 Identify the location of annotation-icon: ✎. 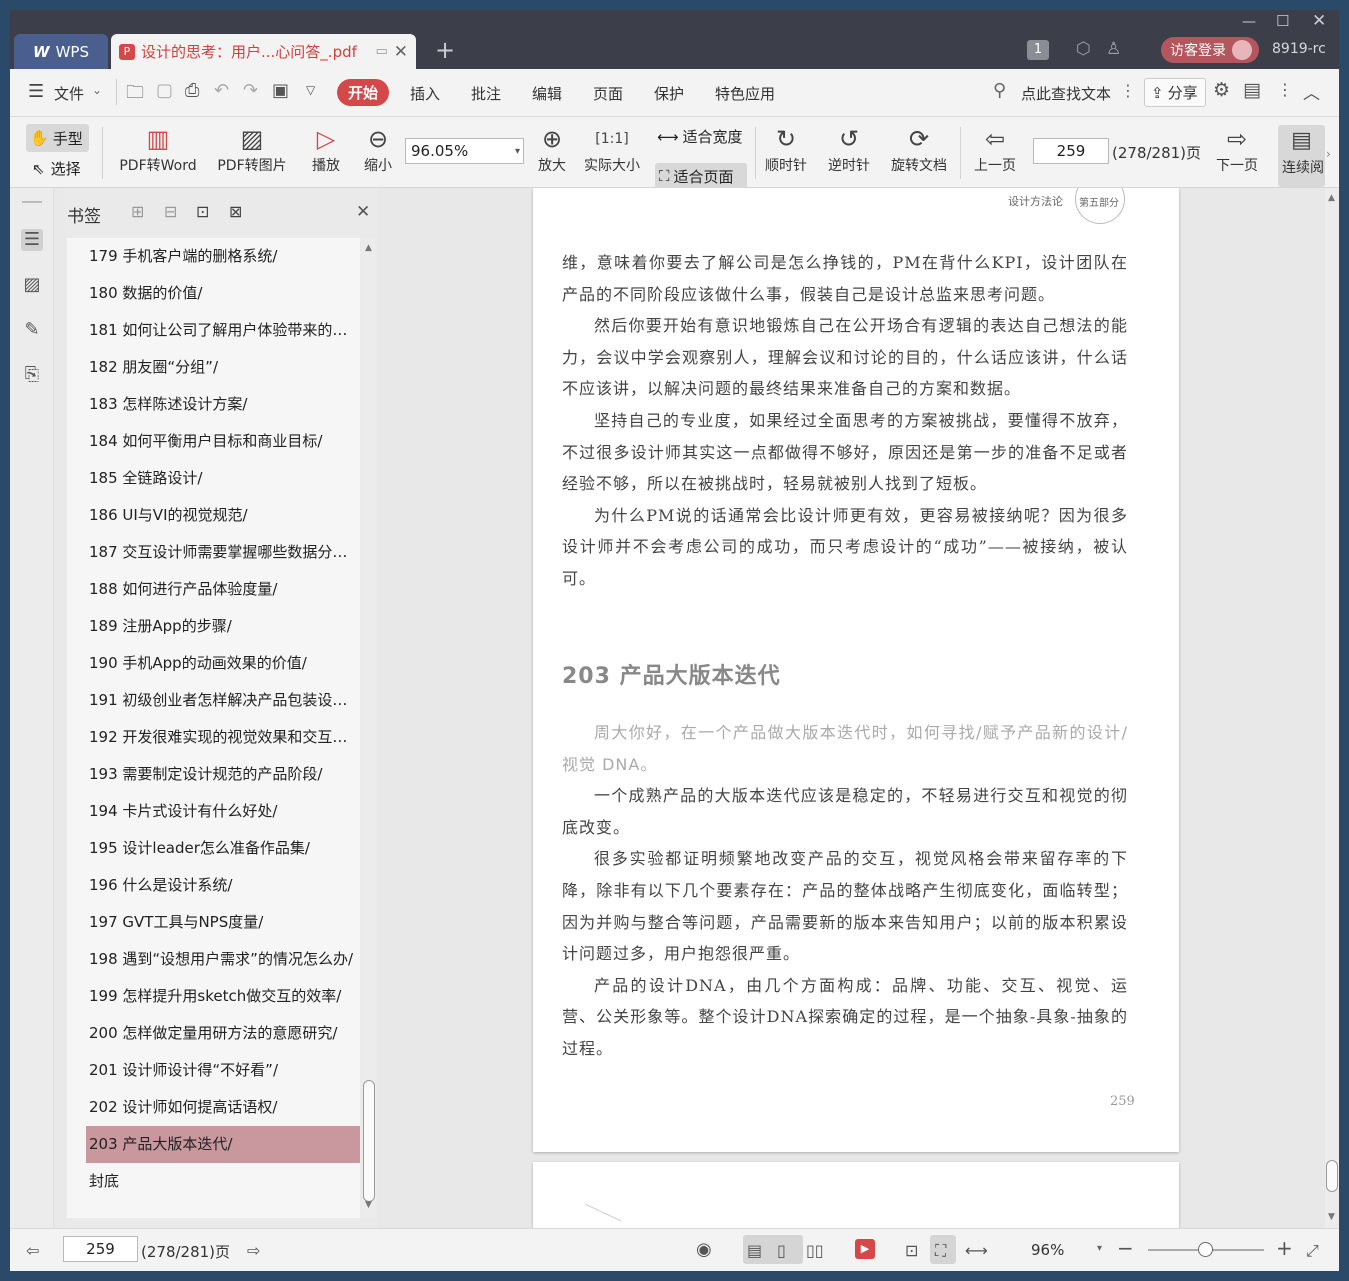
(32, 330).